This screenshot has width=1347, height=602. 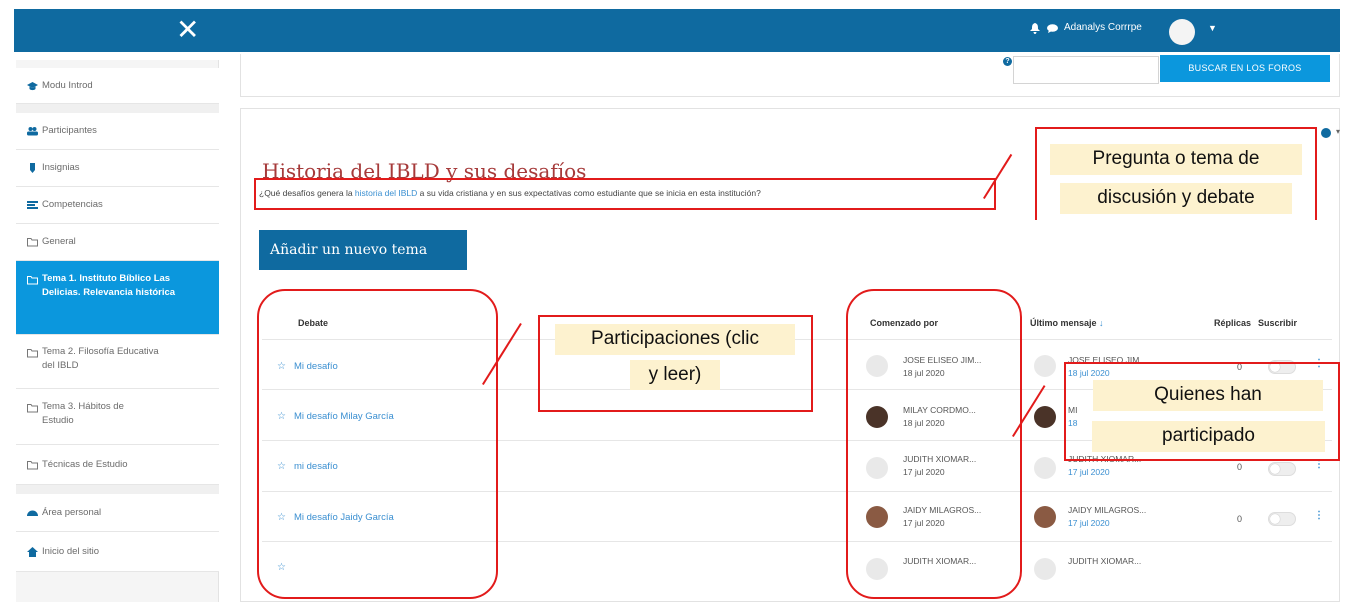 I want to click on sidebar-item-tecnicas: Técnicas de Estudio, so click(x=117, y=465).